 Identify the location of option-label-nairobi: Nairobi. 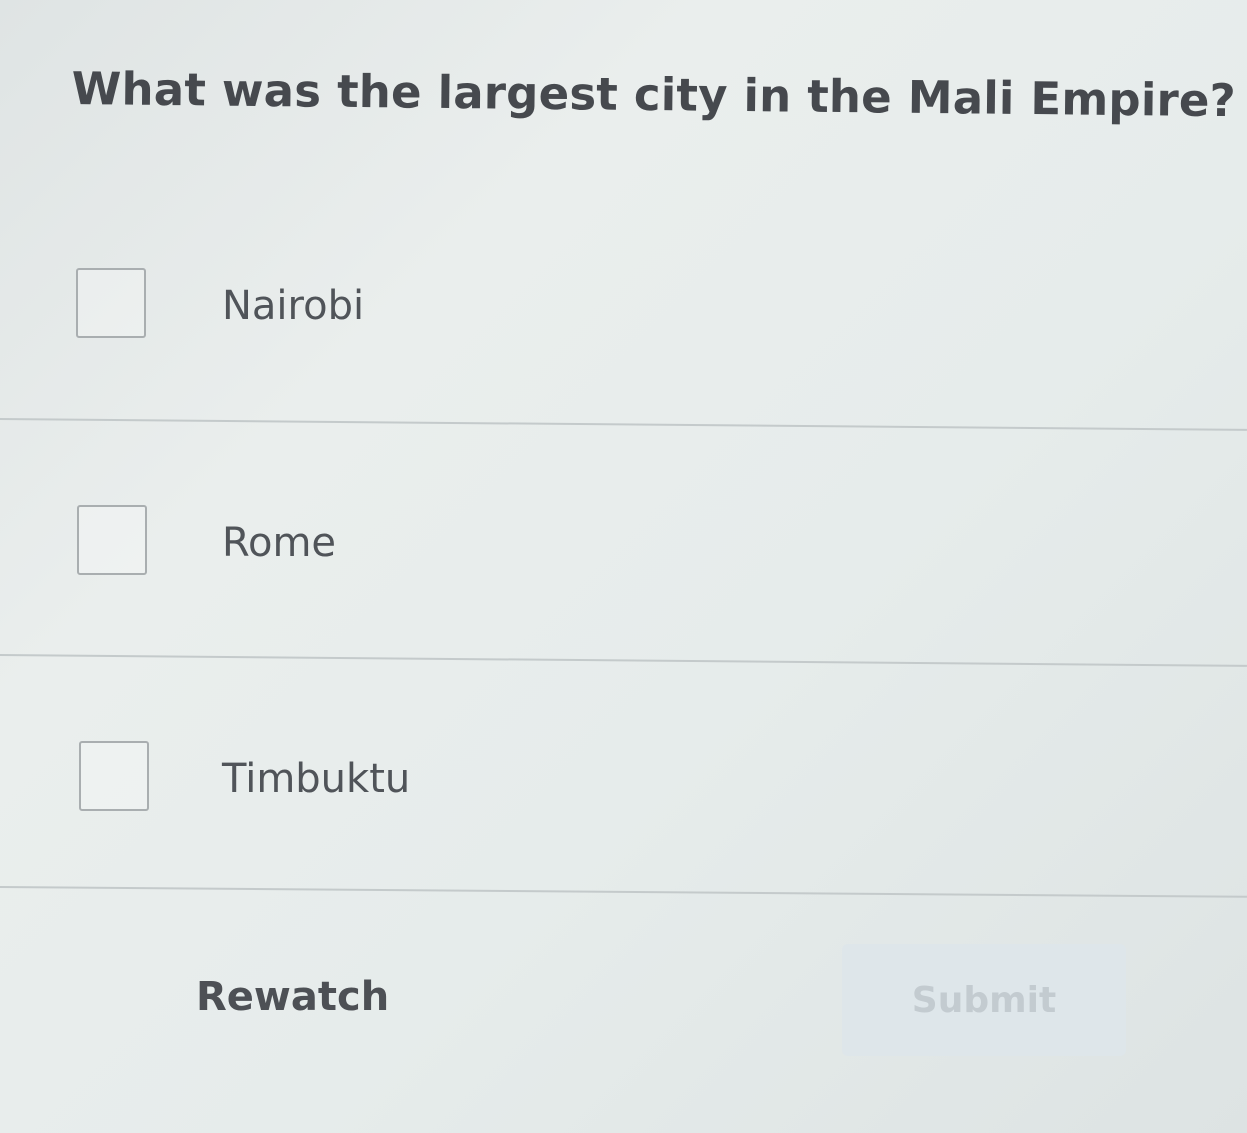
(293, 306).